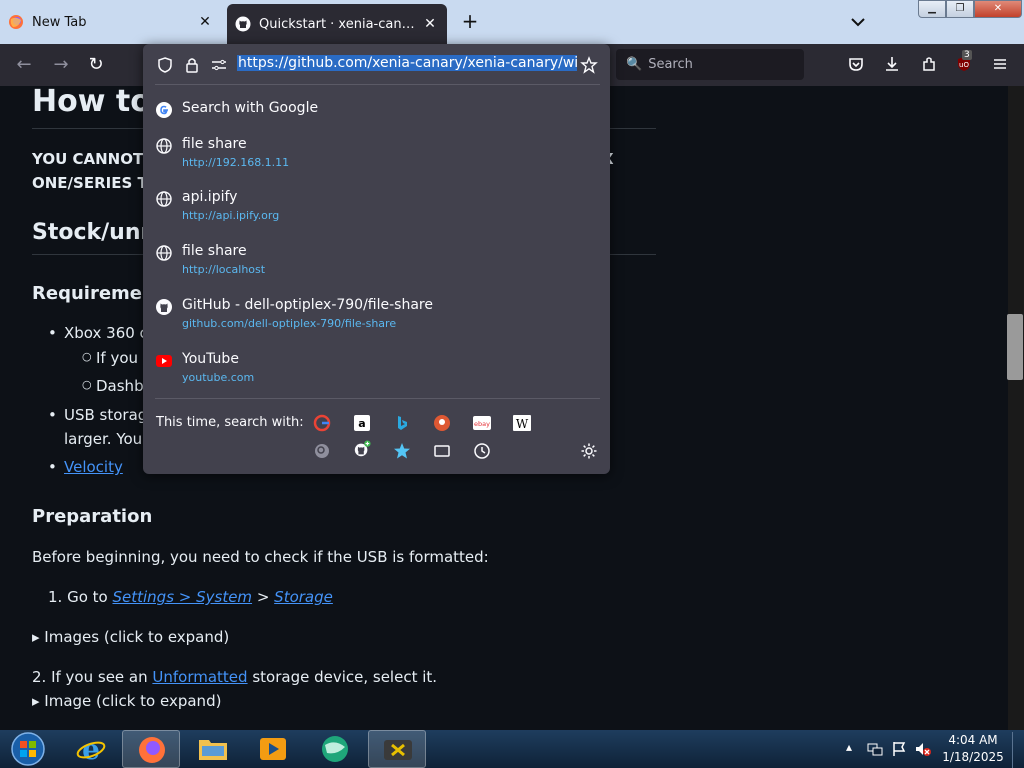  What do you see at coordinates (126, 701) in the screenshot?
I see `image-expand-toggle: ▸ Image (click to expand)` at bounding box center [126, 701].